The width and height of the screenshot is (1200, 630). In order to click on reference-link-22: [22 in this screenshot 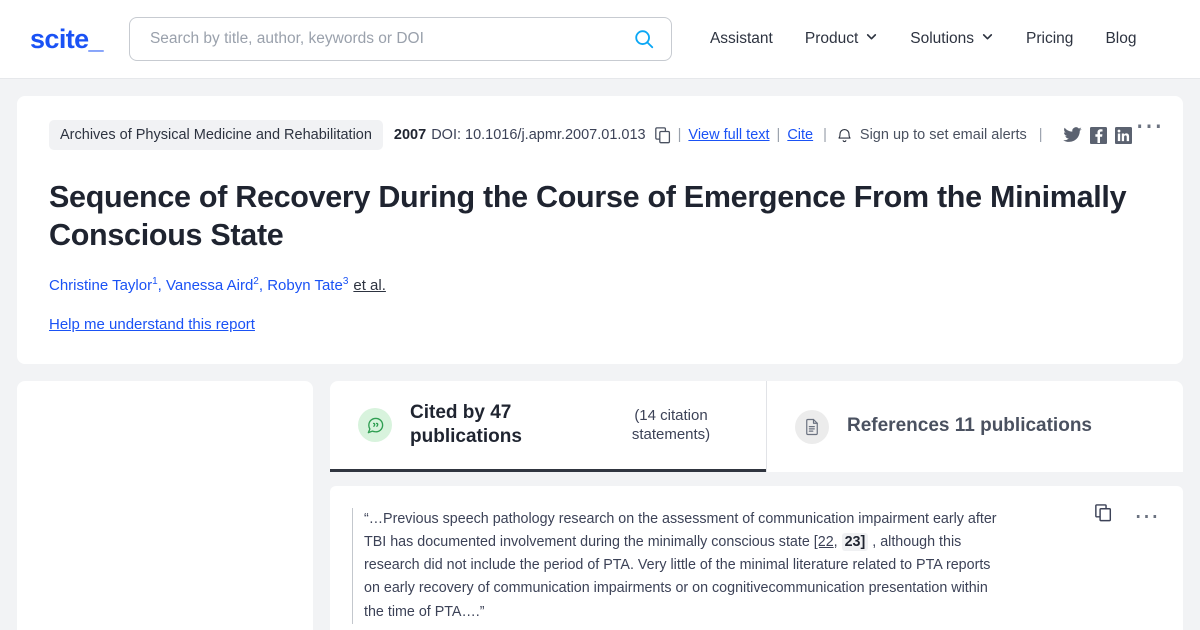, I will do `click(824, 542)`.